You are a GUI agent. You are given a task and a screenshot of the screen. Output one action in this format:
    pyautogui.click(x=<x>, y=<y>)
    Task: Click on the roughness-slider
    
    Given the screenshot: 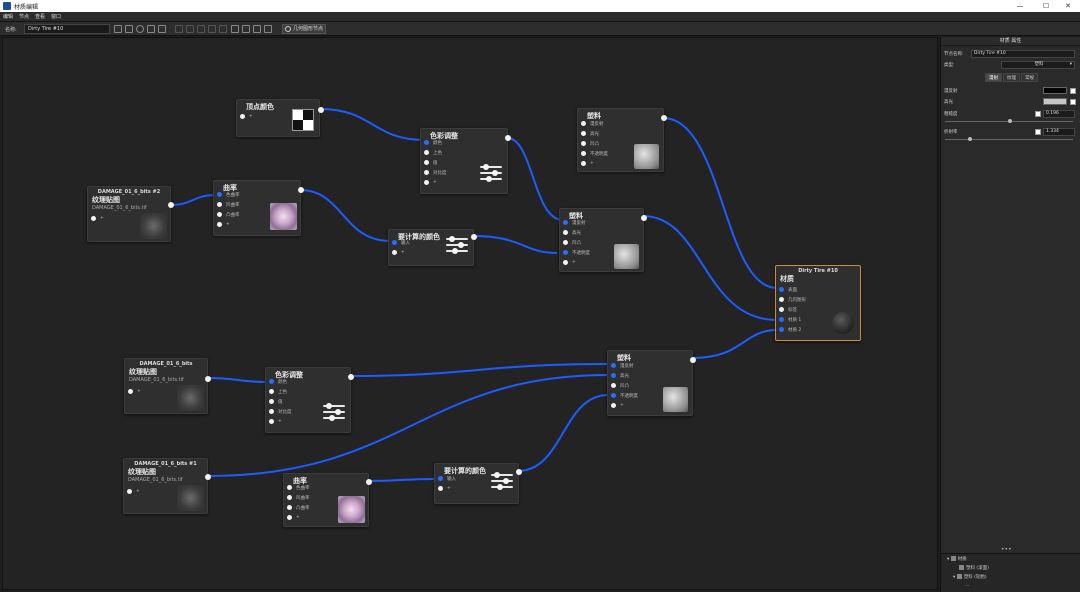 What is the action you would take?
    pyautogui.click(x=1009, y=121)
    